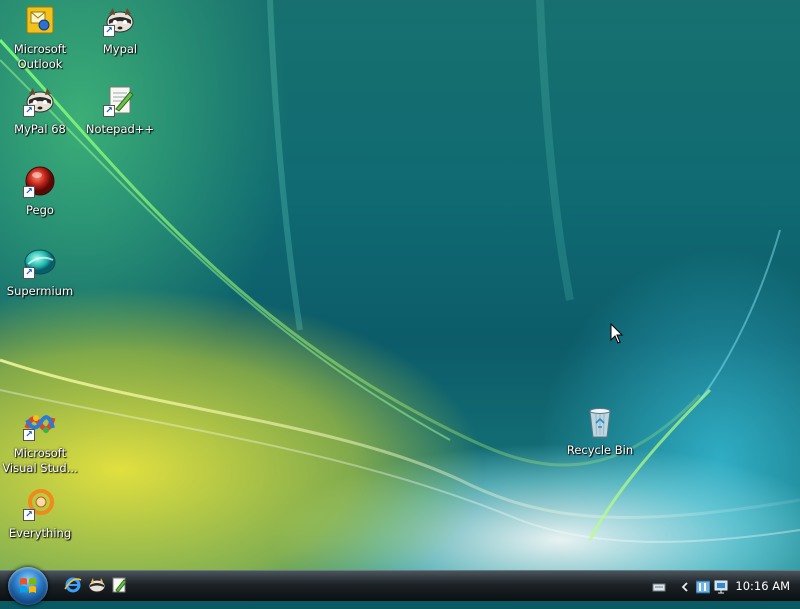 The image size is (800, 609). I want to click on desktop-icon-label: Notepad++, so click(120, 129).